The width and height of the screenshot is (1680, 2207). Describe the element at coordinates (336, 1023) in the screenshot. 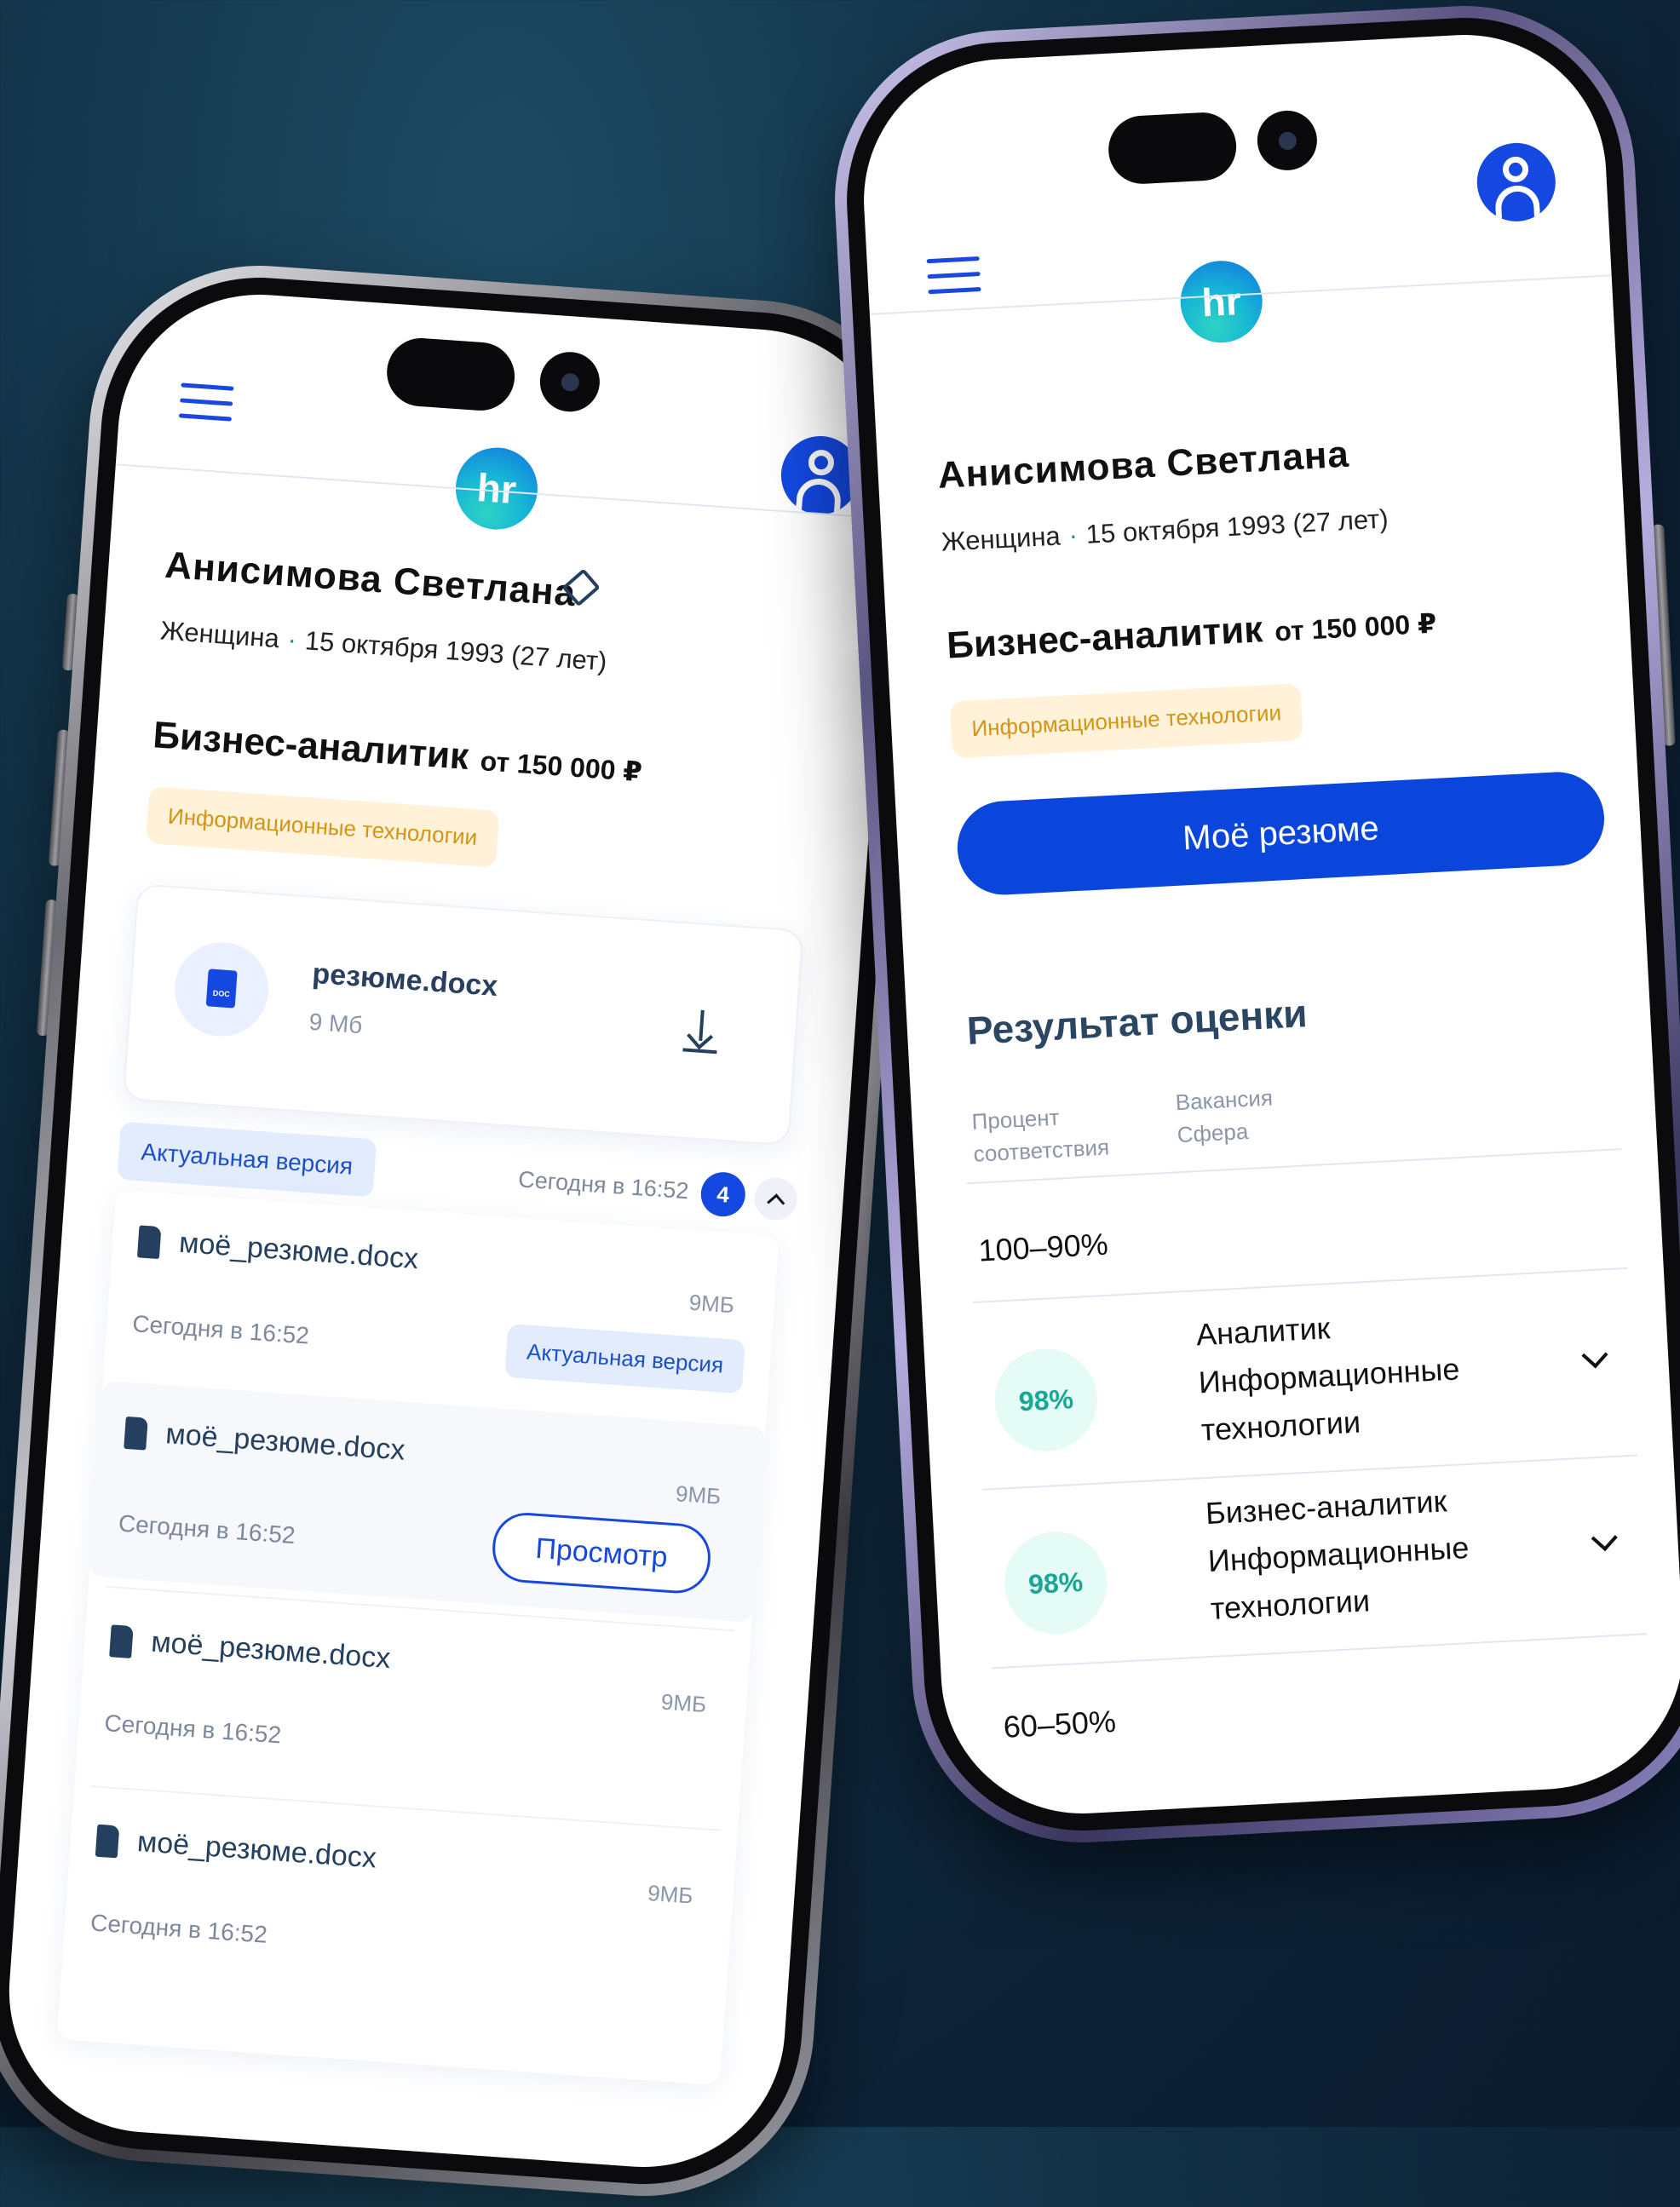

I see `resume-file-size: 9 Мб` at that location.